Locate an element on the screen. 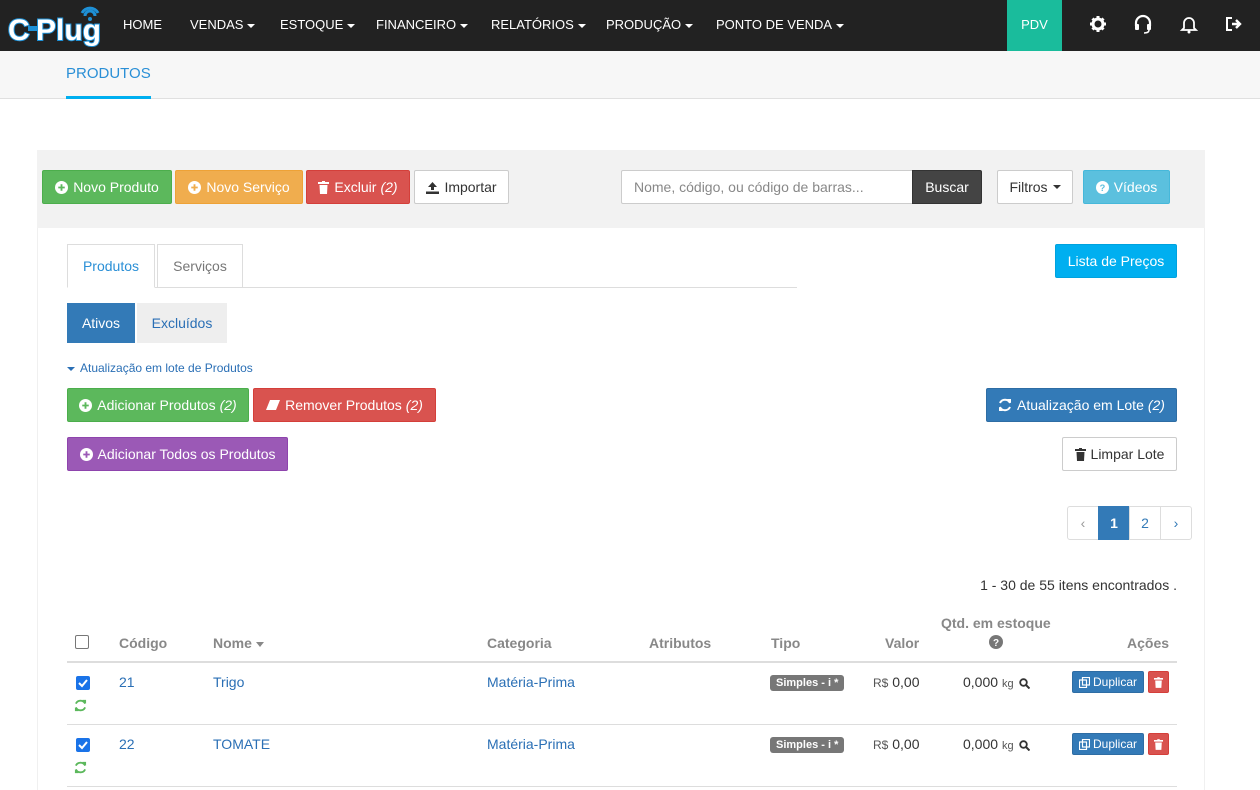 The height and width of the screenshot is (790, 1260). col-category-header: Categoria is located at coordinates (519, 643).